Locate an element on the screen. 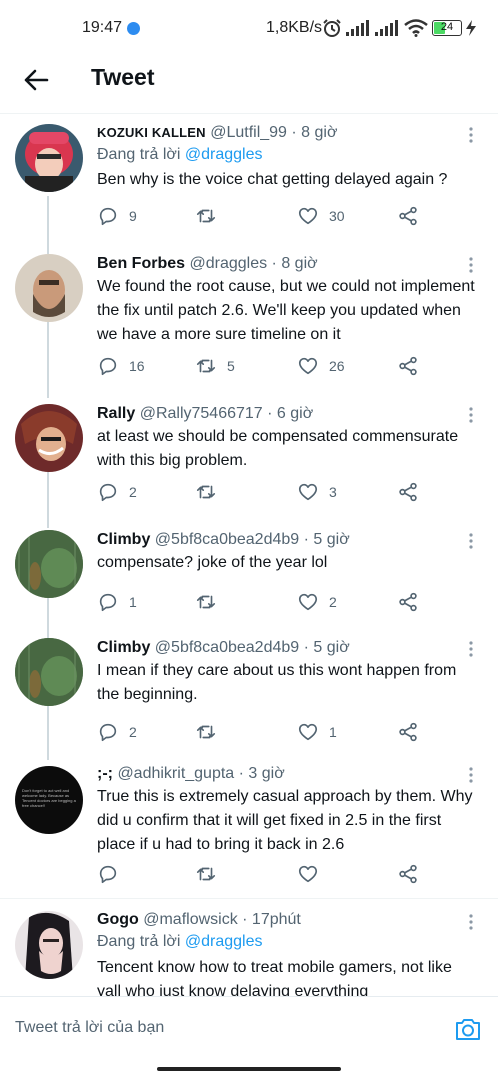 The image size is (498, 1080). tweet-header: Climby @5bf8ca0bea2d4b9 · 5 giờ is located at coordinates (287, 540).